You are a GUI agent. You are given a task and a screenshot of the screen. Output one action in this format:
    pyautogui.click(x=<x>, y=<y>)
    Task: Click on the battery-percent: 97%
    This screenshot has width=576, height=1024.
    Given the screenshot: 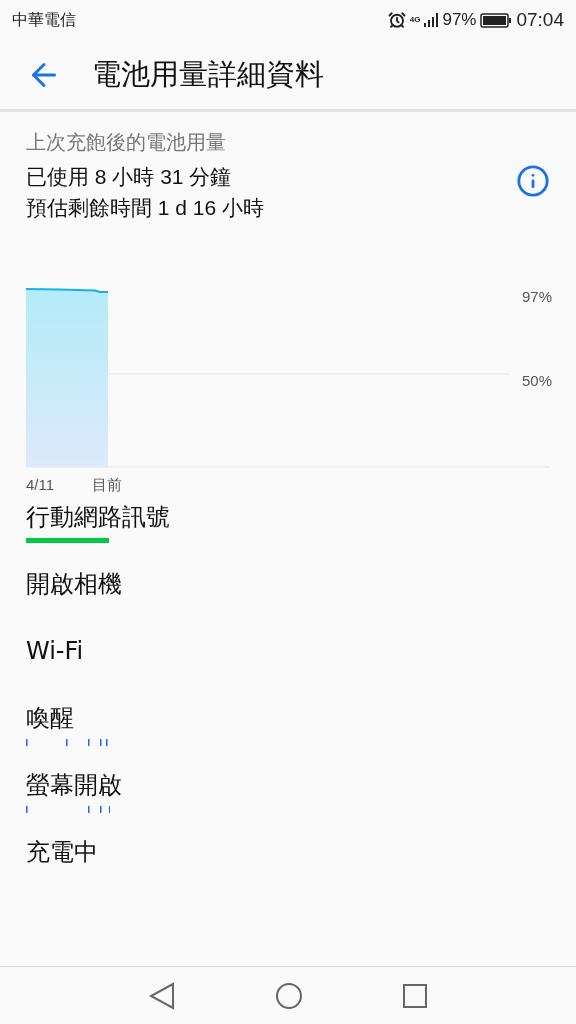 What is the action you would take?
    pyautogui.click(x=459, y=20)
    